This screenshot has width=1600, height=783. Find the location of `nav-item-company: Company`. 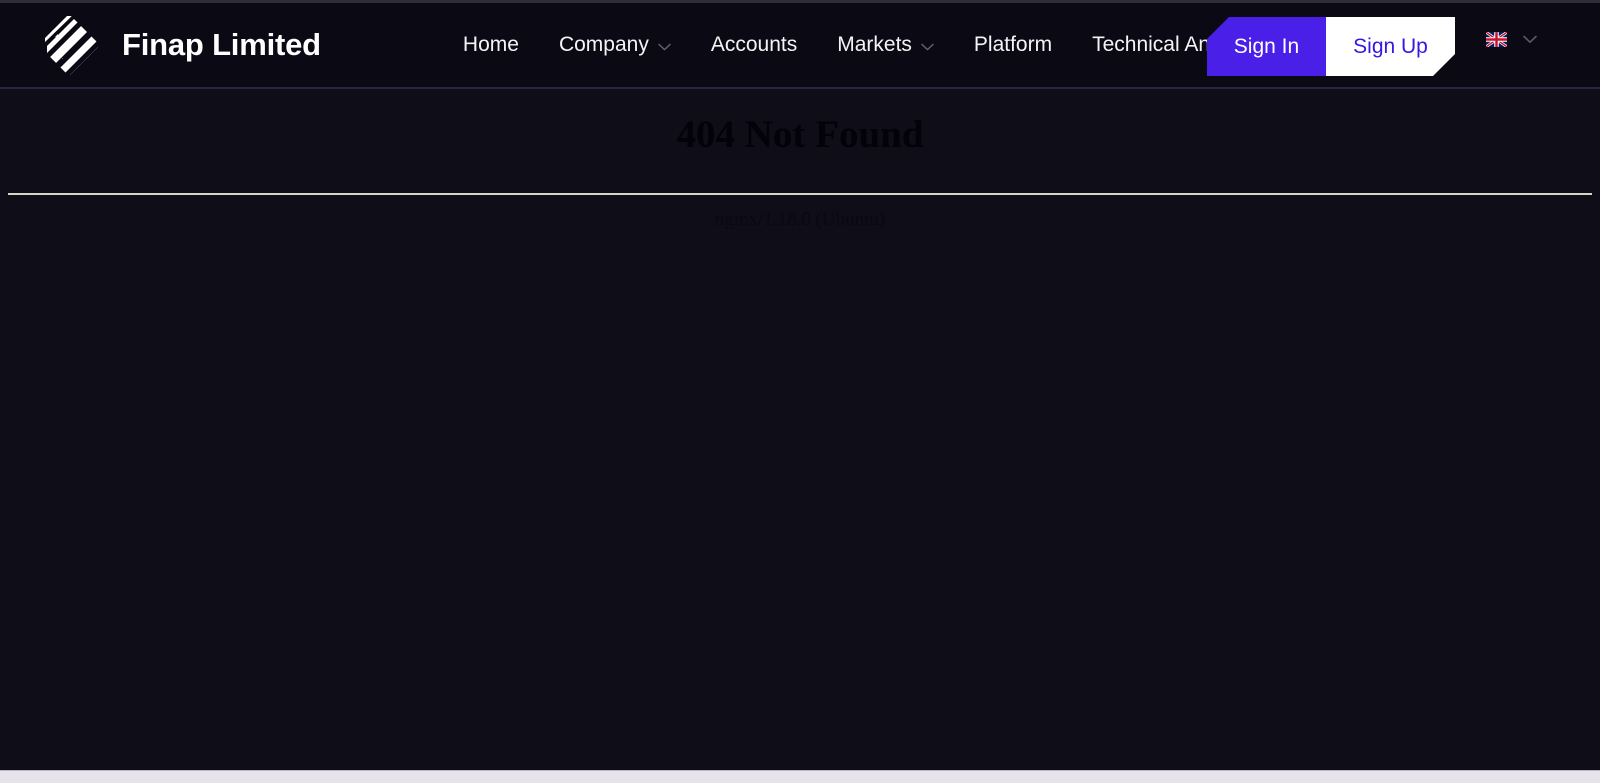

nav-item-company: Company is located at coordinates (615, 45).